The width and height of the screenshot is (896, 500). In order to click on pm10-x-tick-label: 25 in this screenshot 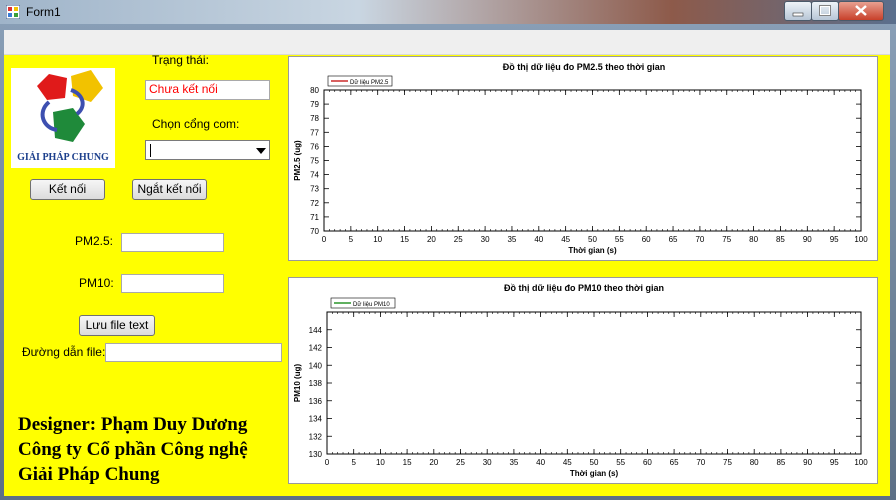, I will do `click(460, 462)`.